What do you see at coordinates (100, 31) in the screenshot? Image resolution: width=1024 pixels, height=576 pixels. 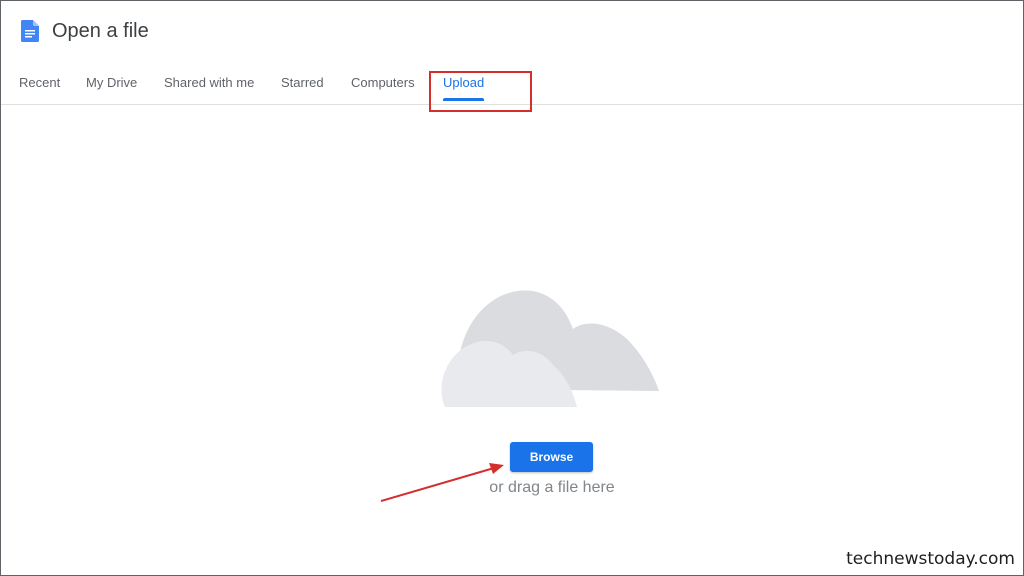 I see `dialog-title: Open a file` at bounding box center [100, 31].